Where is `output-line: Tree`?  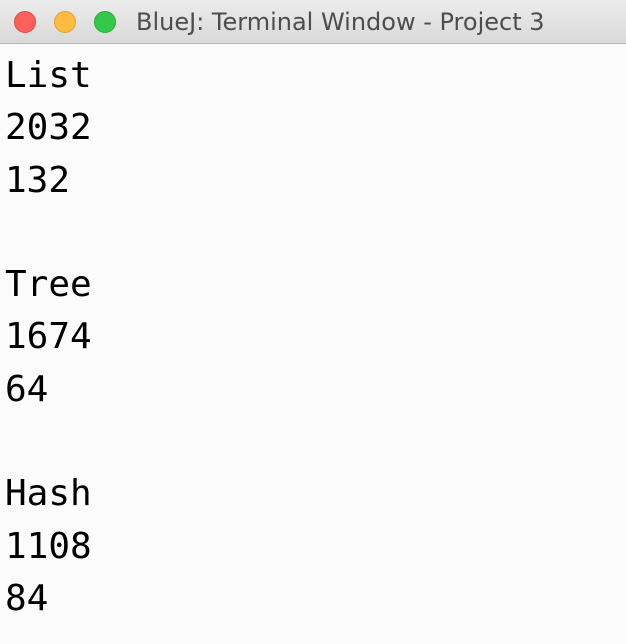
output-line: Tree is located at coordinates (48, 285).